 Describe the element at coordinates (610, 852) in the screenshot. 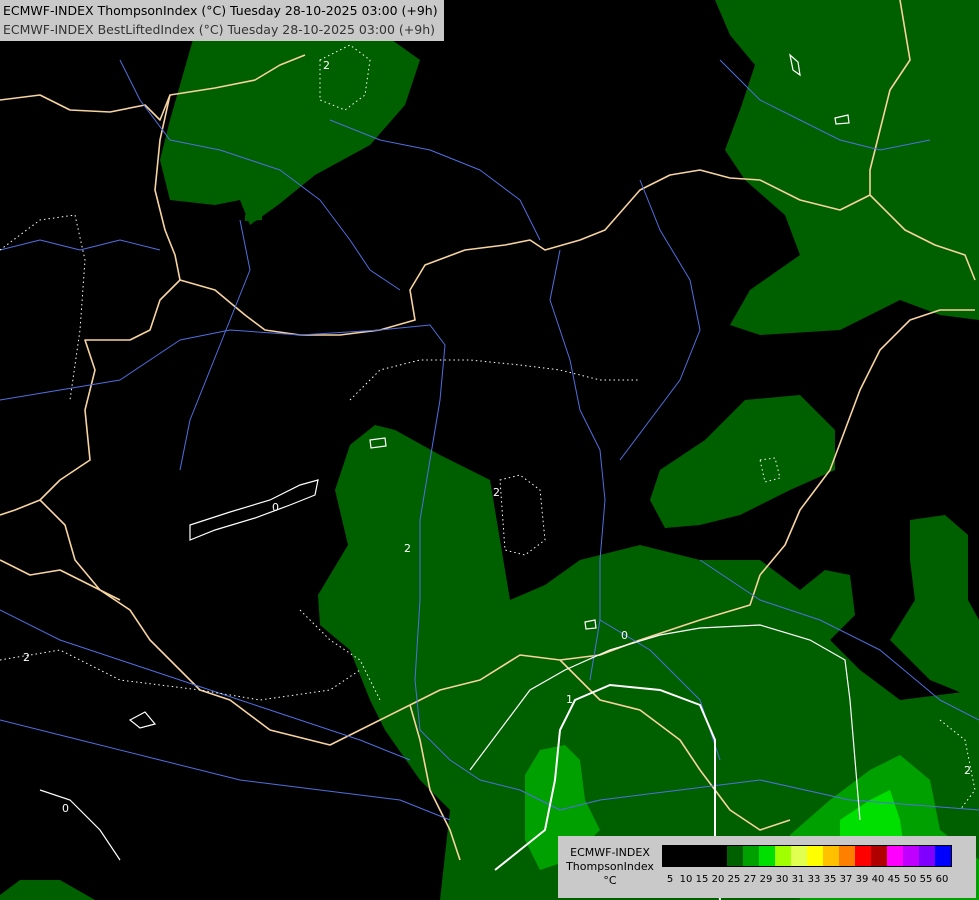

I see `legend-model: ECMWF-INDEX` at that location.